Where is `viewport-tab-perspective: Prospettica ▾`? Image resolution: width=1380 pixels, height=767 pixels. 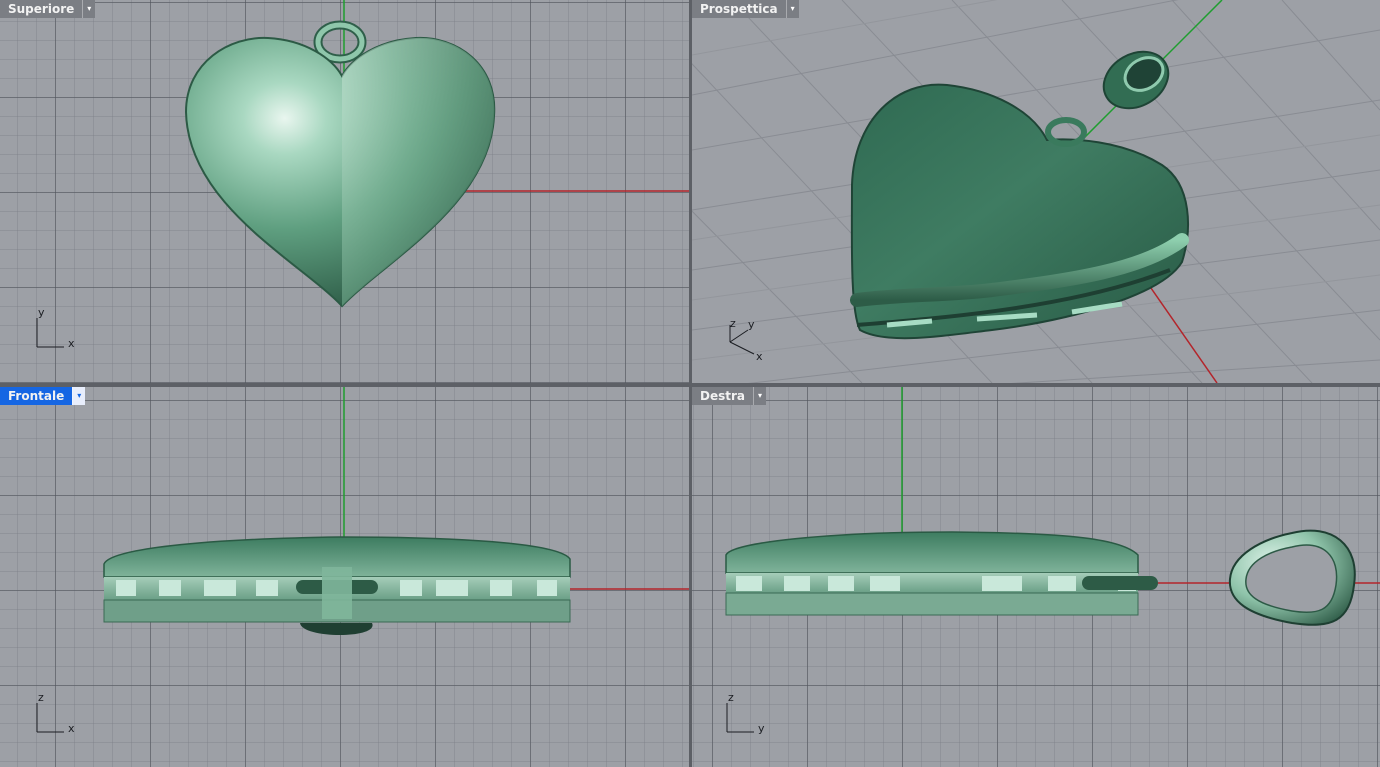 viewport-tab-perspective: Prospettica ▾ is located at coordinates (745, 9).